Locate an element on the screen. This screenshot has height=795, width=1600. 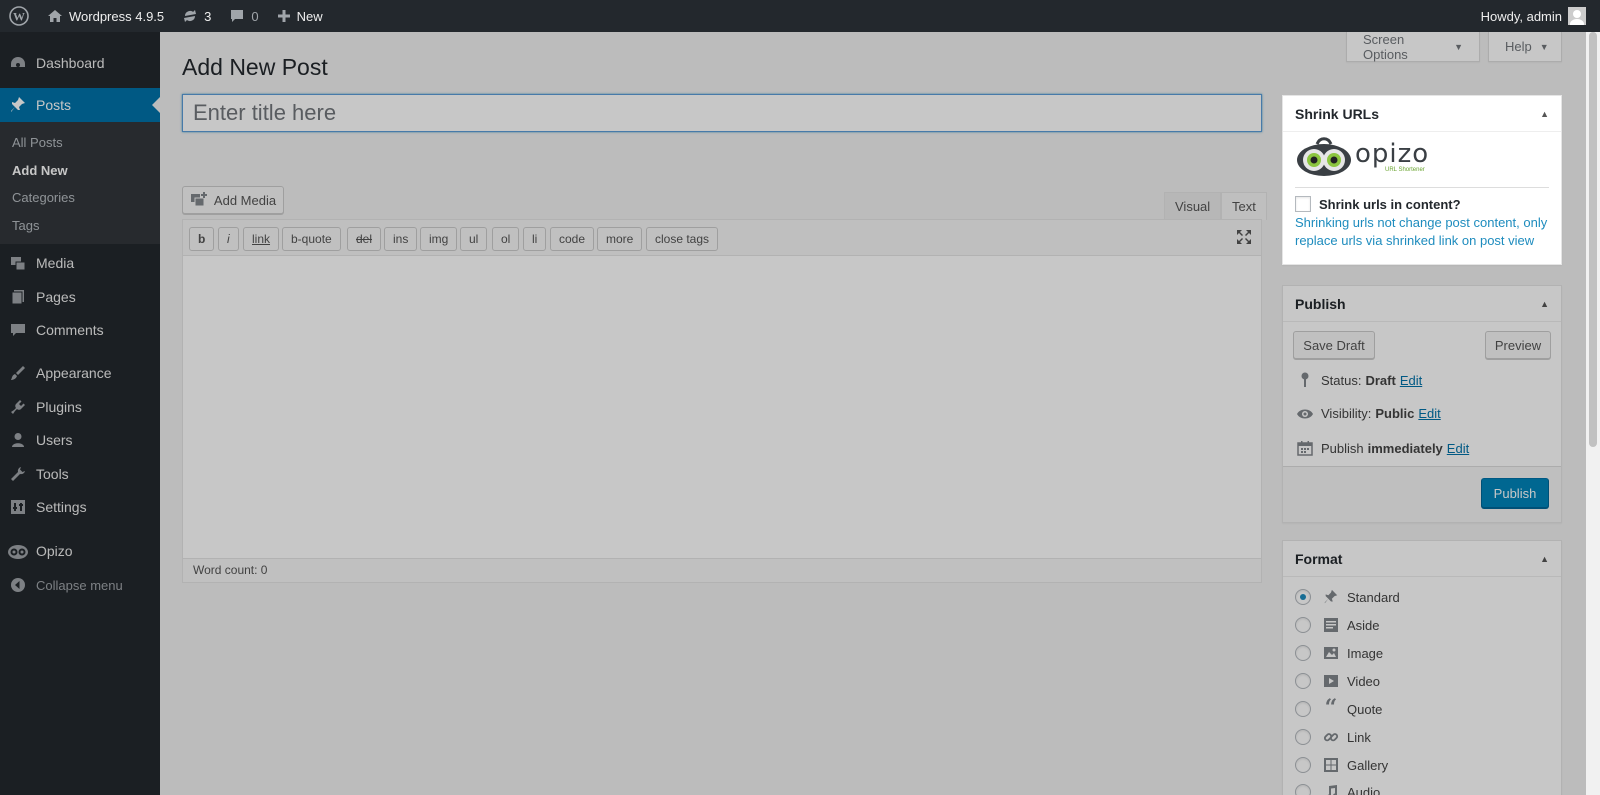
qt-italic-button: i is located at coordinates (228, 239).